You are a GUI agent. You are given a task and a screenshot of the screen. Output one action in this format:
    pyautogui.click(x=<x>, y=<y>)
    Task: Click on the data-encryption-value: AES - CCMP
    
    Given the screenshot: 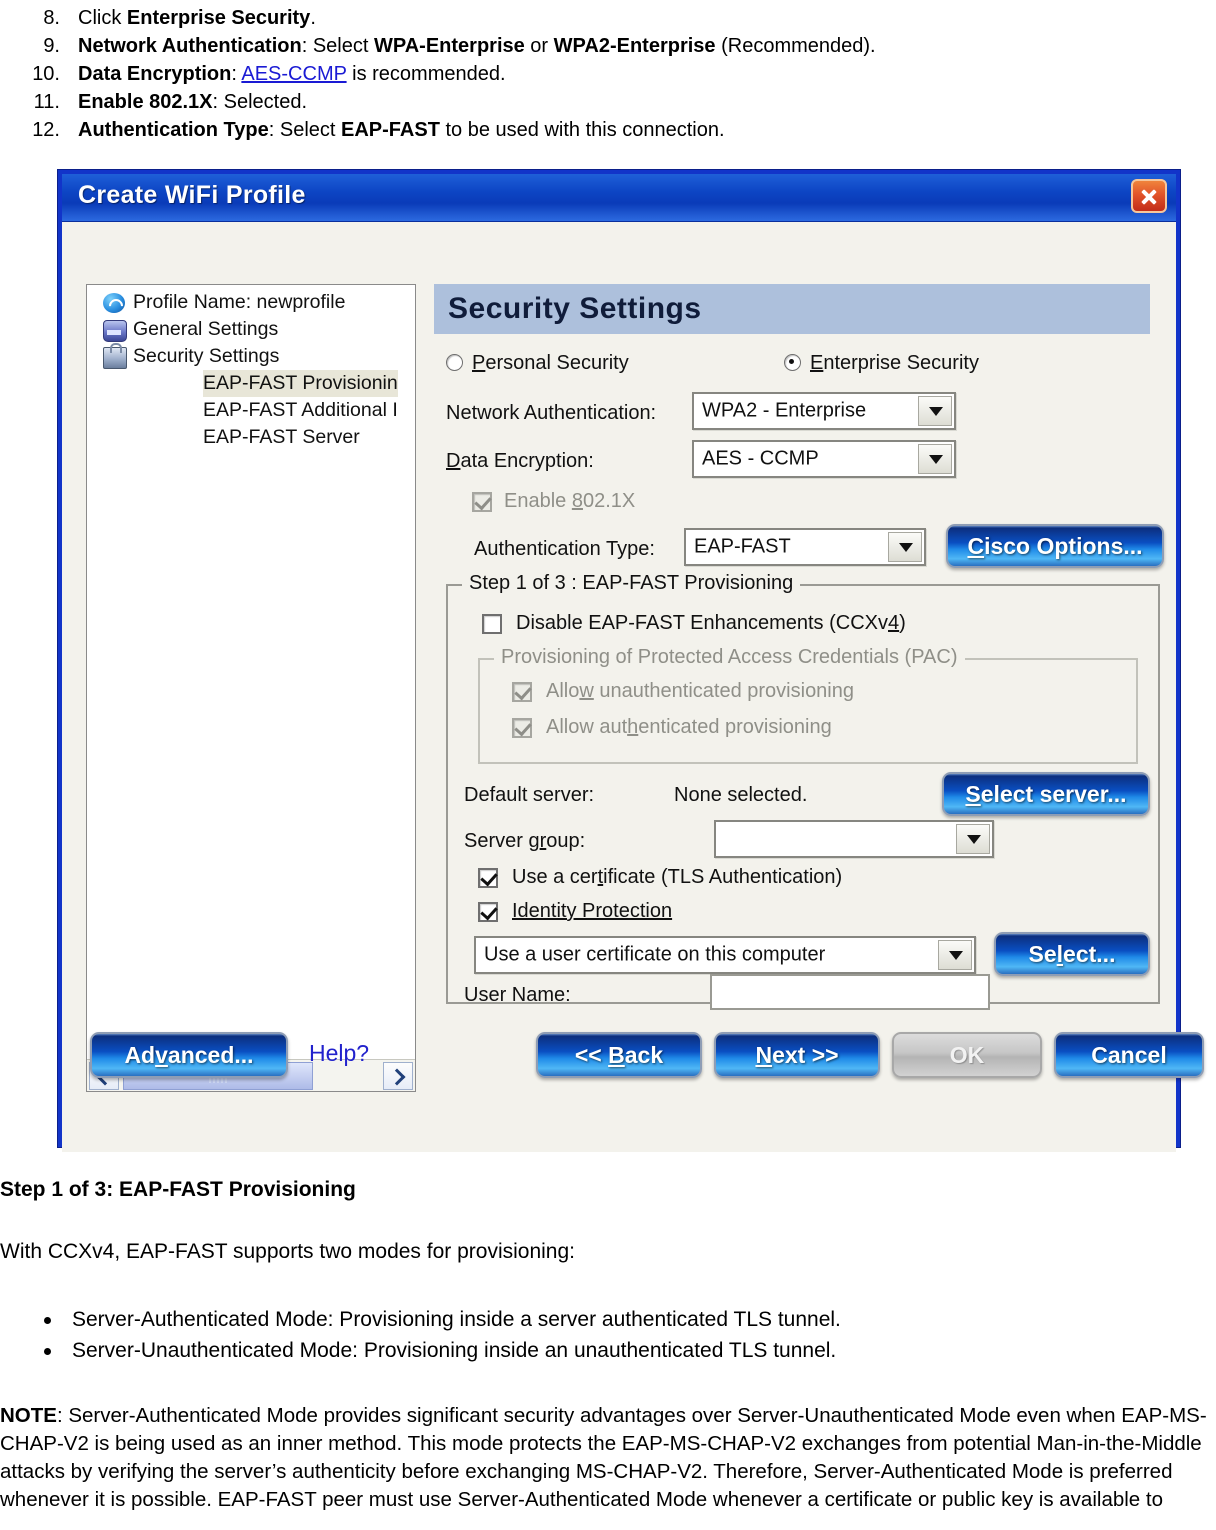 What is the action you would take?
    pyautogui.click(x=760, y=458)
    